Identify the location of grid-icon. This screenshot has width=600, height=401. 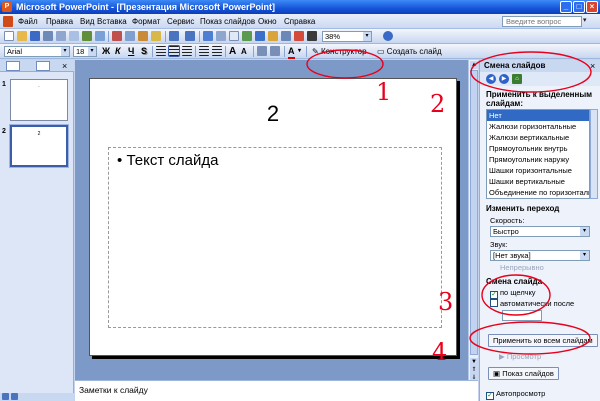
(299, 36).